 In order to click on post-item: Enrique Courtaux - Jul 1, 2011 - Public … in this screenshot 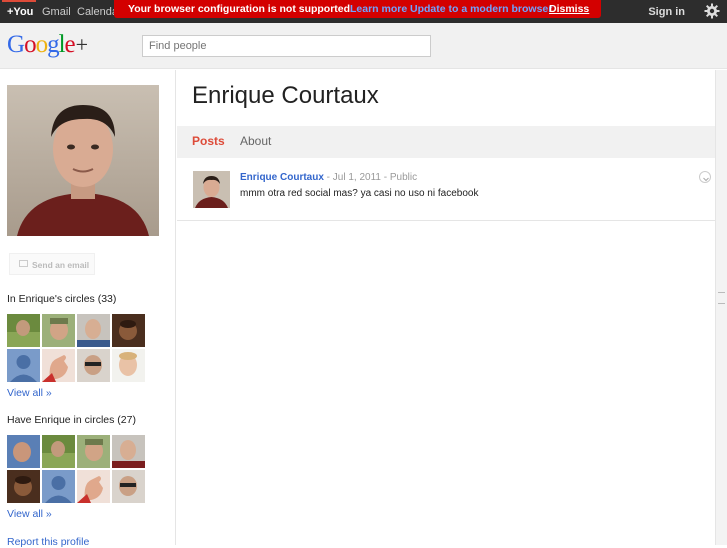, I will do `click(446, 190)`.